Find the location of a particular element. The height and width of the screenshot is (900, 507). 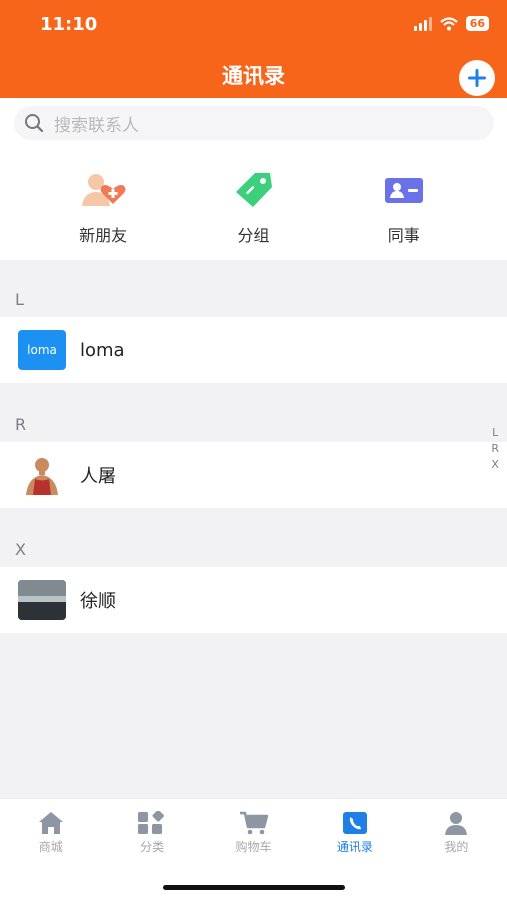

tab-label: 通讯录 is located at coordinates (354, 847).